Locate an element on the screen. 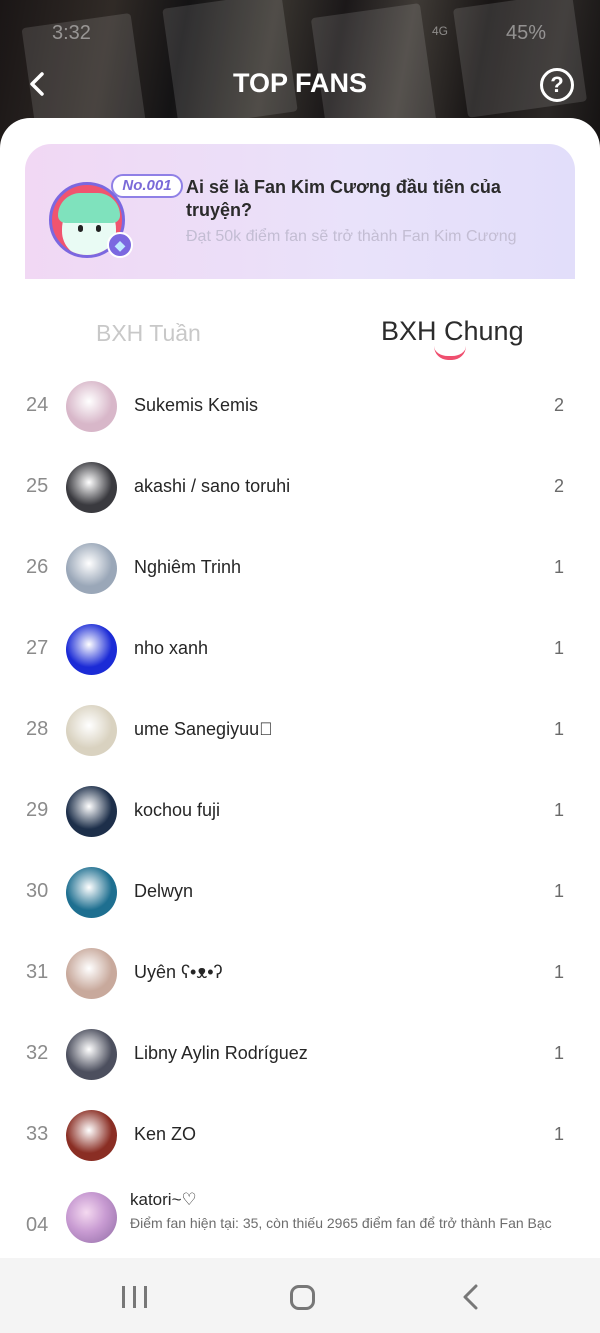  list-item: 25 akashi / sano toruhi 2 is located at coordinates (300, 487).